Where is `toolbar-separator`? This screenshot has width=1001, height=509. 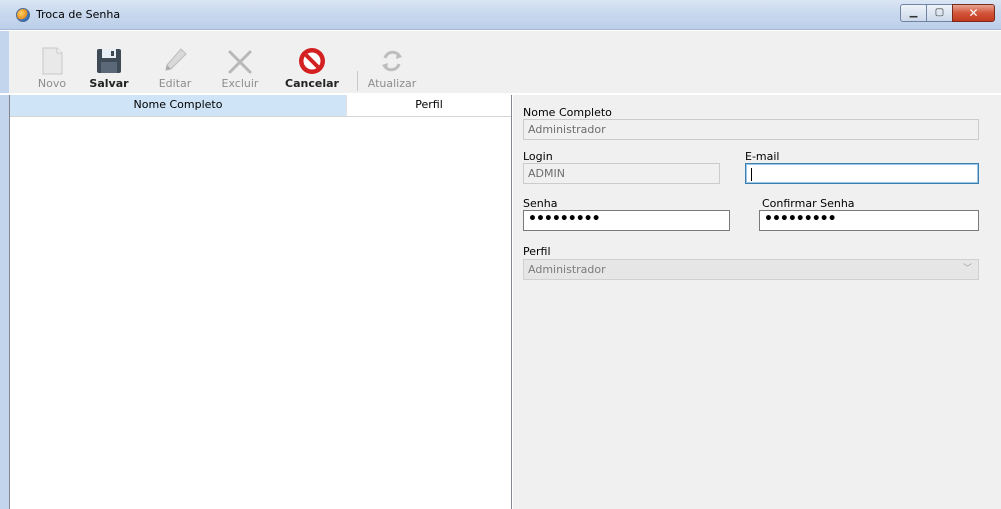 toolbar-separator is located at coordinates (357, 81).